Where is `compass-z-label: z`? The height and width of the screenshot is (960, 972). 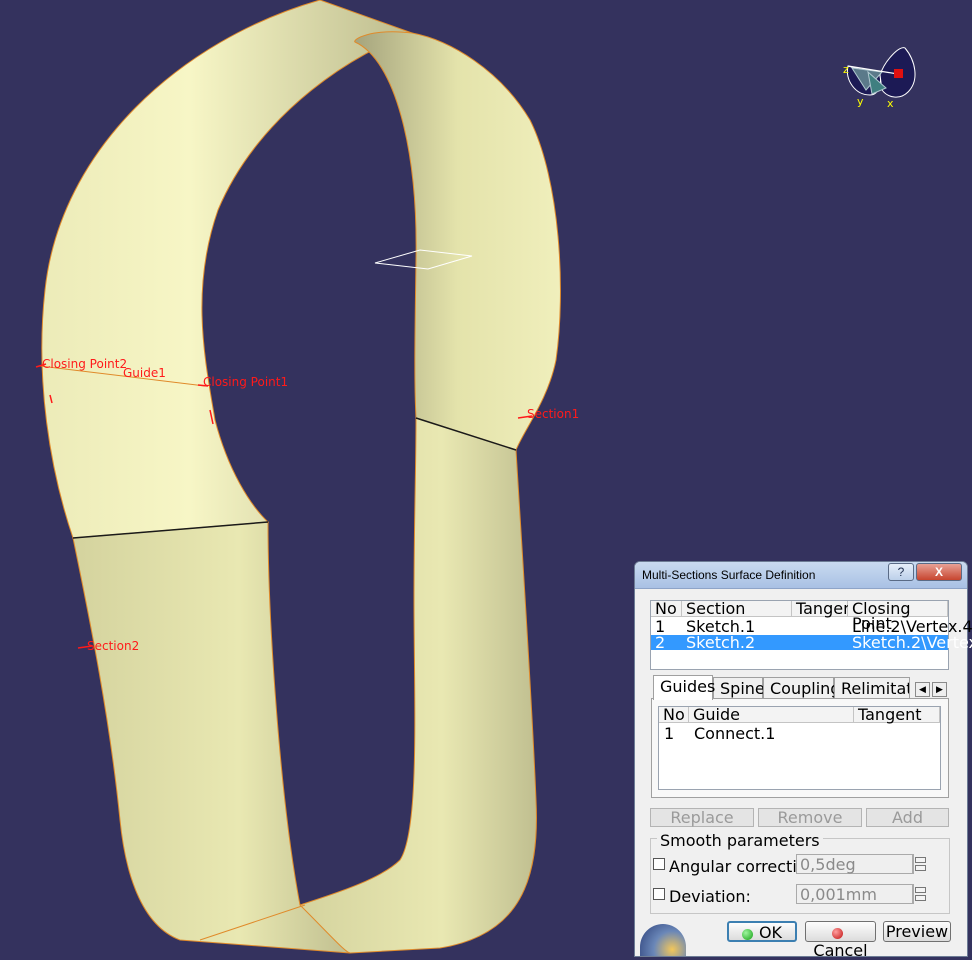
compass-z-label: z is located at coordinates (846, 69).